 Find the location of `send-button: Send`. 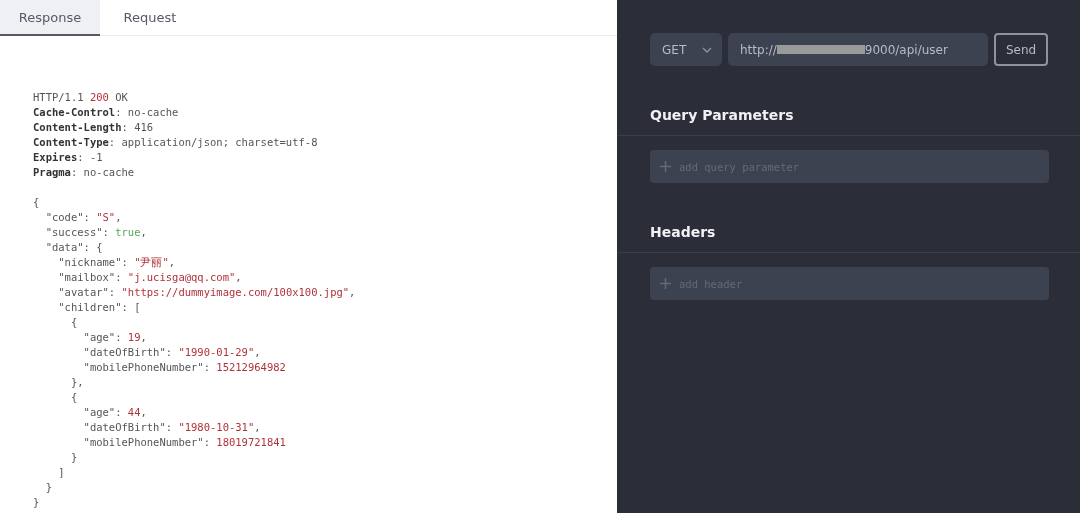

send-button: Send is located at coordinates (1021, 49).